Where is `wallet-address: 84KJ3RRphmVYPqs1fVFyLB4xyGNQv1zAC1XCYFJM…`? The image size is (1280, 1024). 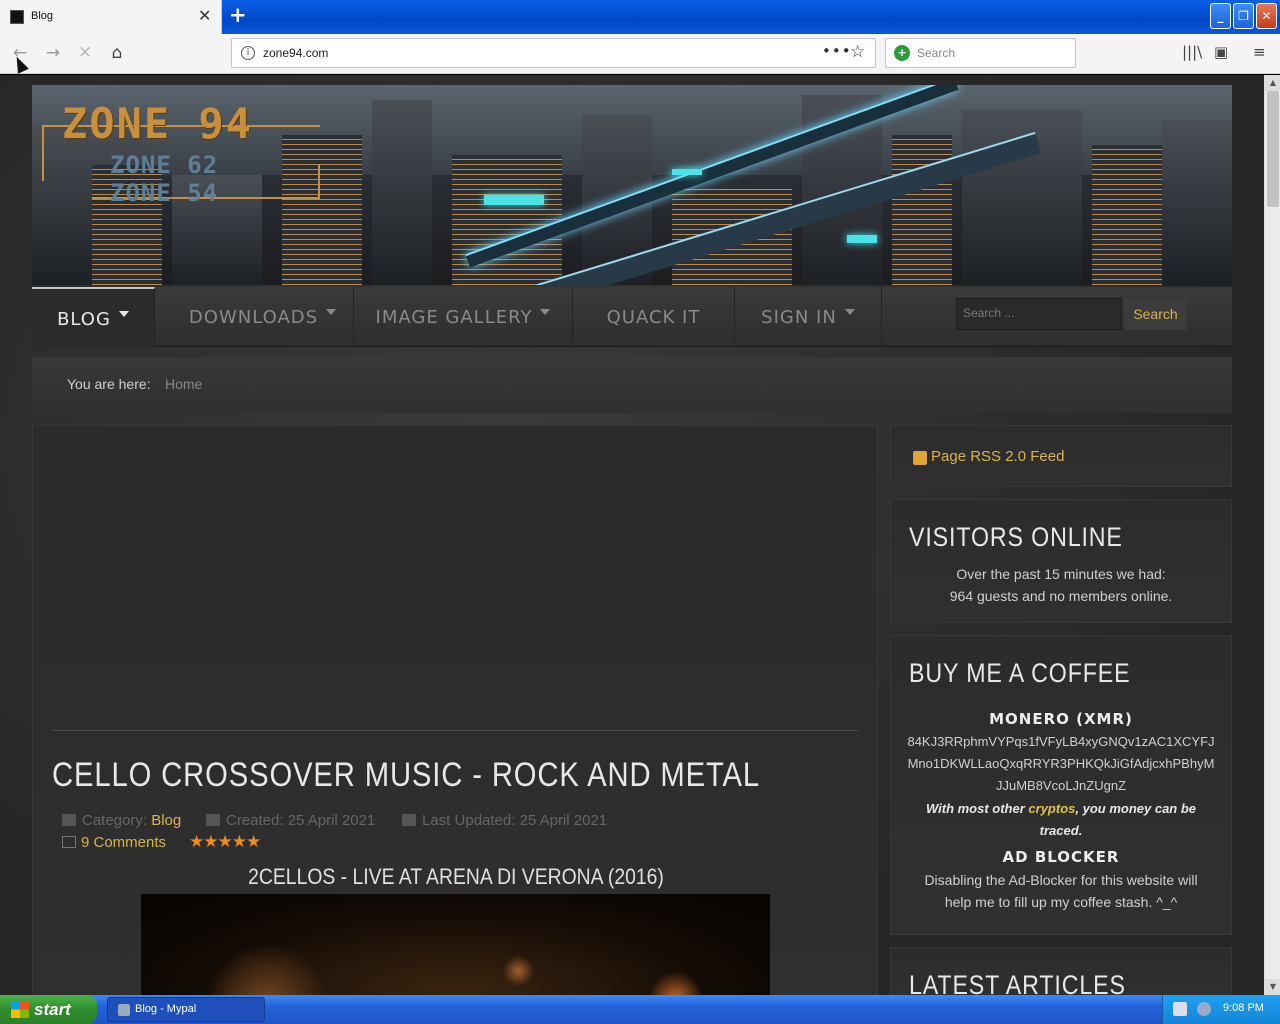 wallet-address: 84KJ3RRphmVYPqs1fVFyLB4xyGNQv1zAC1XCYFJM… is located at coordinates (1061, 764).